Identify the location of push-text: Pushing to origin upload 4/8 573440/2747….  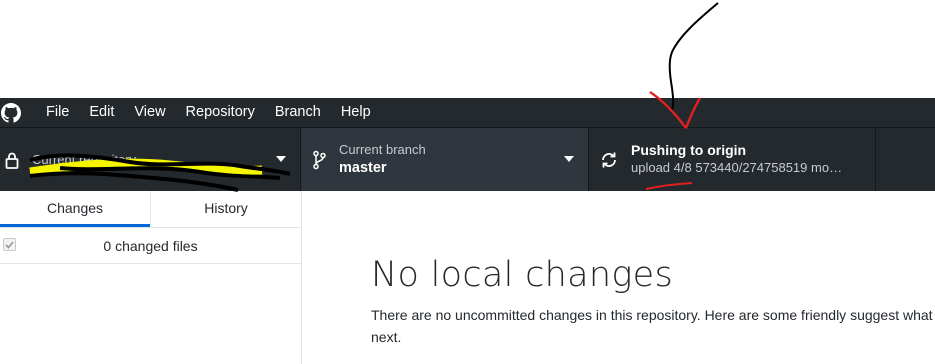
(736, 160).